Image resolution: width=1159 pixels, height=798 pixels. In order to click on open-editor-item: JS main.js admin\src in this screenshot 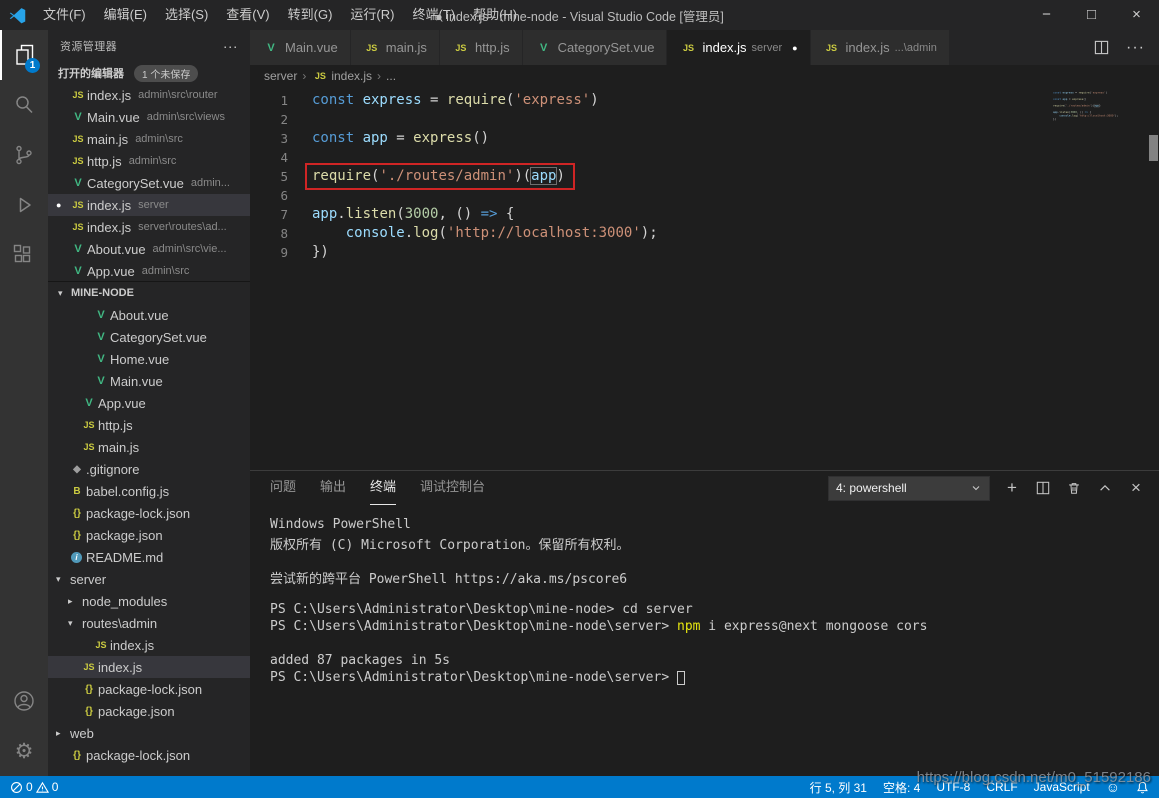, I will do `click(149, 139)`.